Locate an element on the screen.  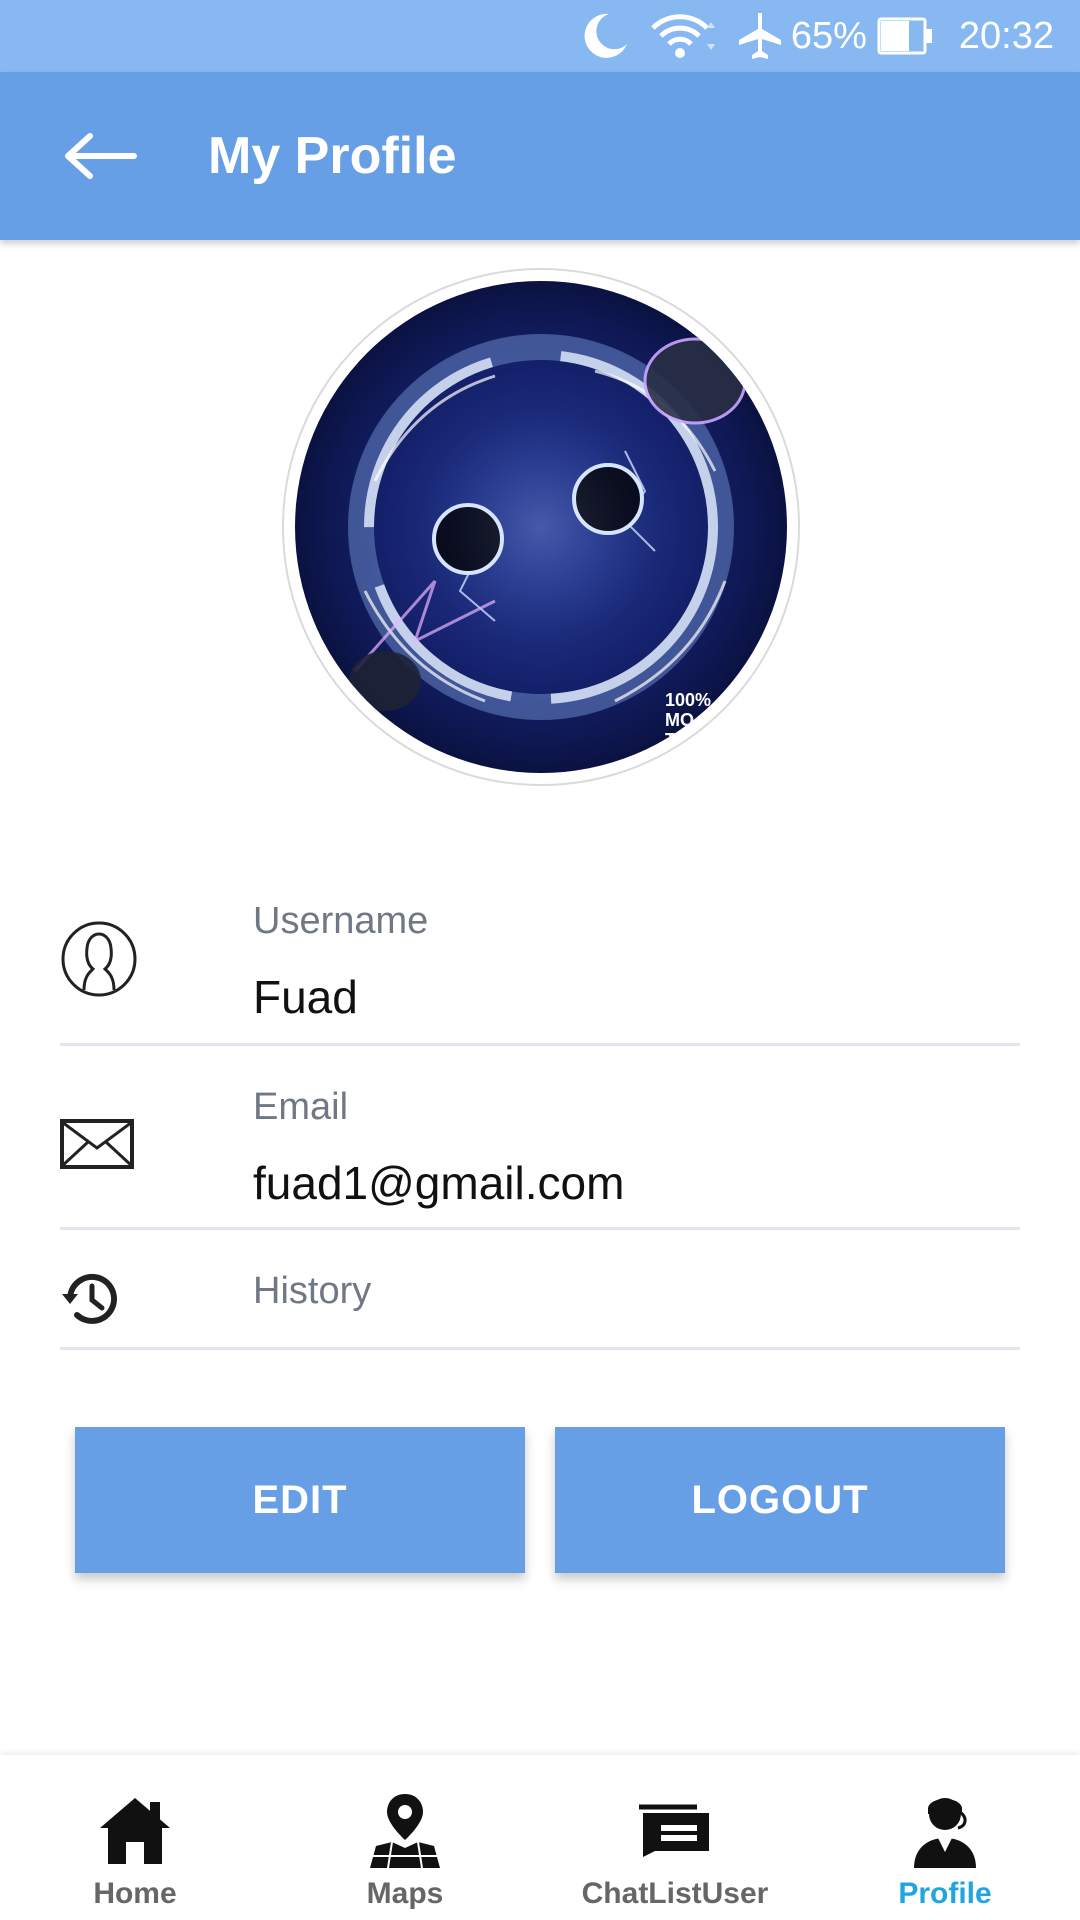
nav-home-label: Home is located at coordinates (135, 1893).